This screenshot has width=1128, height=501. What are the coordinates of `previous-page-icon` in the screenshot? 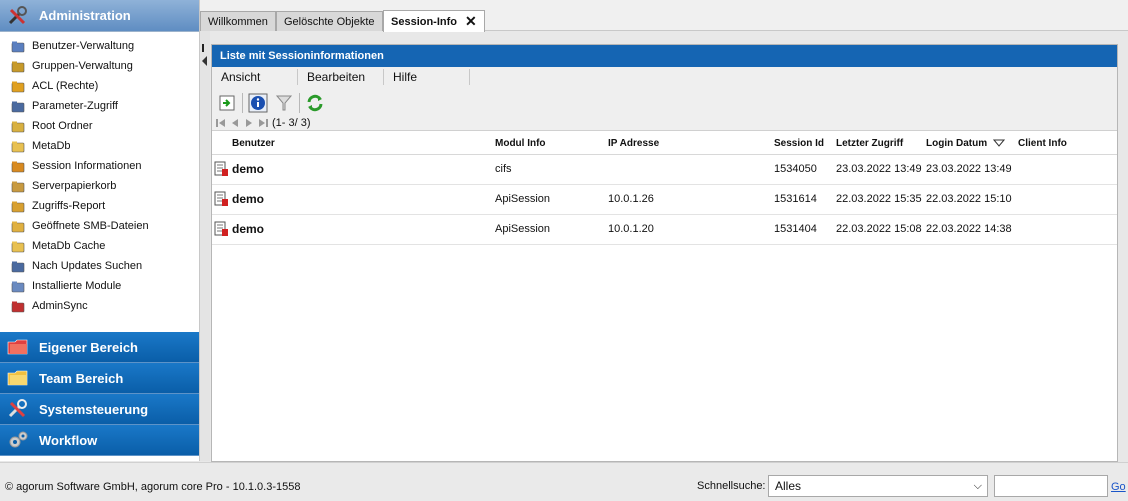 It's located at (235, 123).